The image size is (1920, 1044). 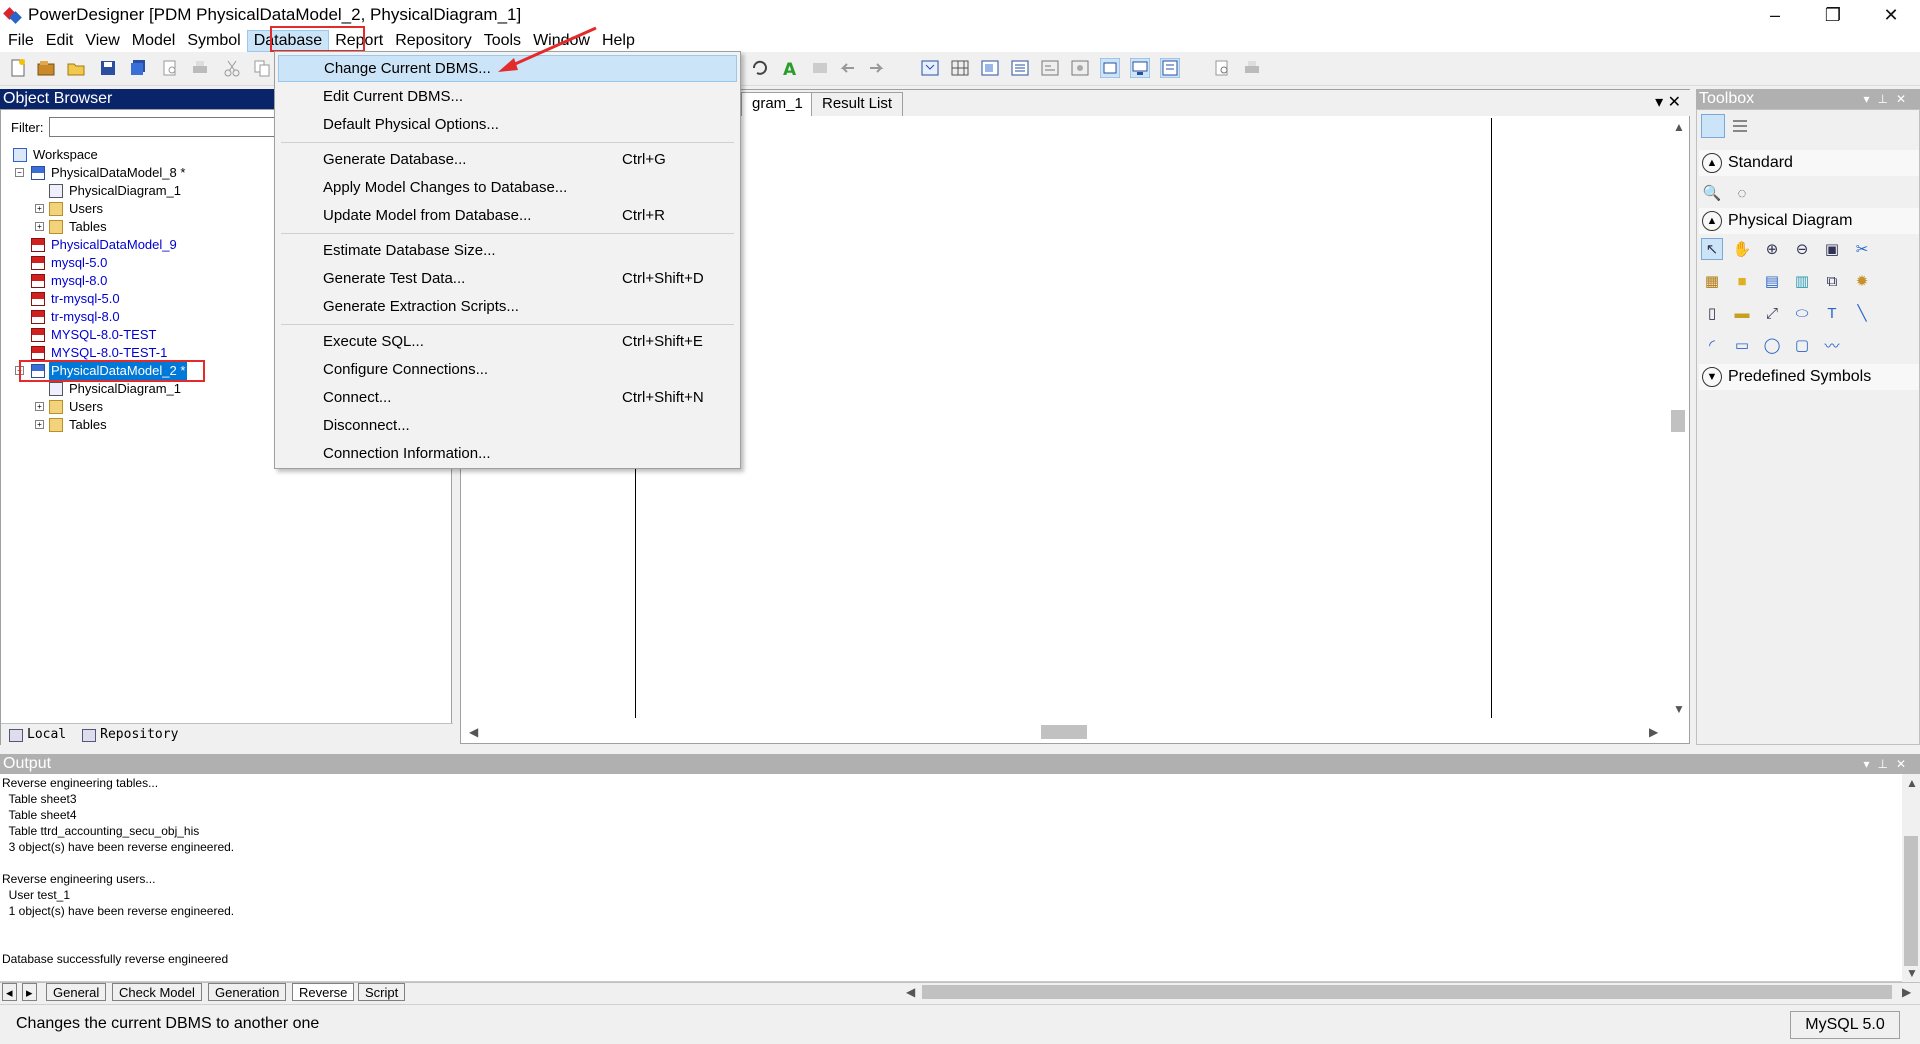 I want to click on output-header-buttons: ▾⊥✕, so click(x=1888, y=764).